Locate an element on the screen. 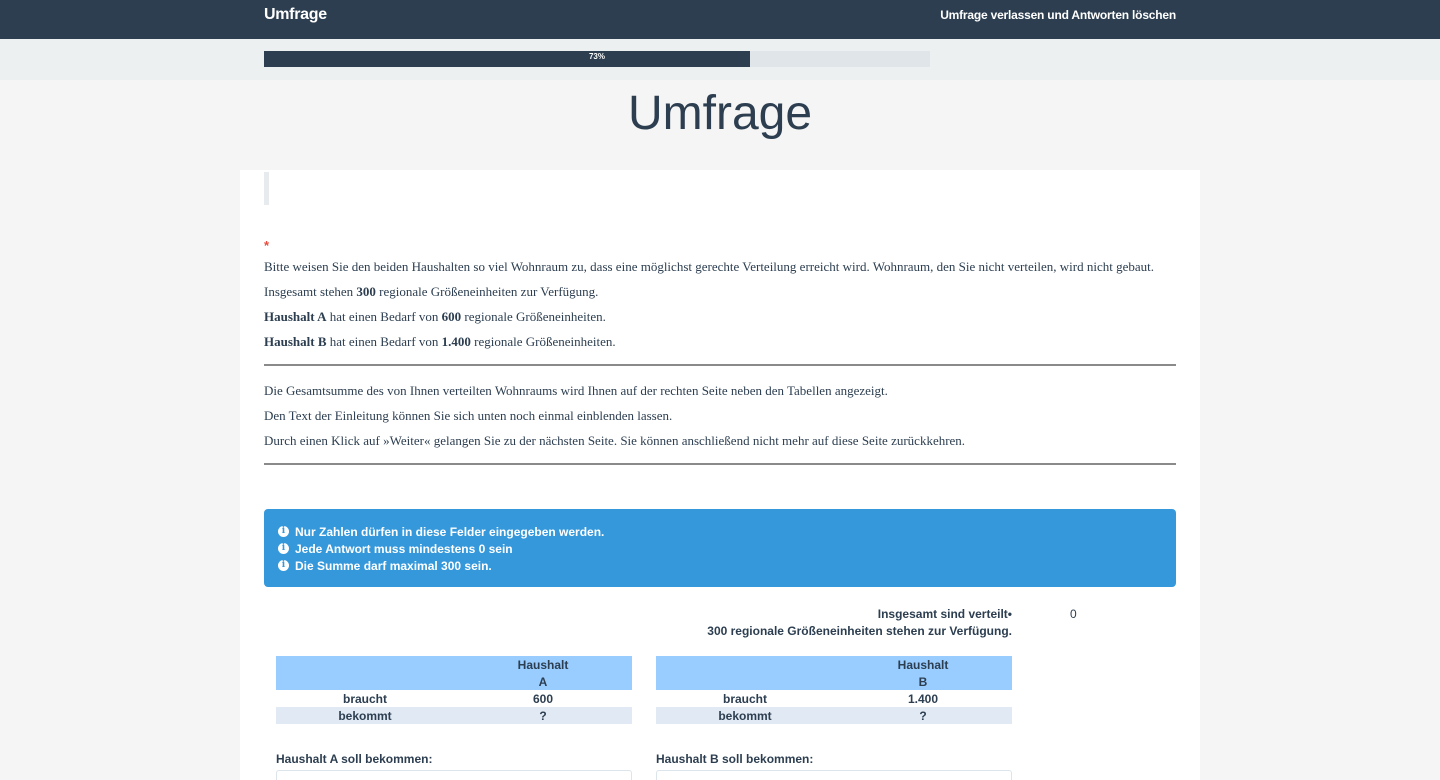  progress-section: 73% is located at coordinates (720, 59).